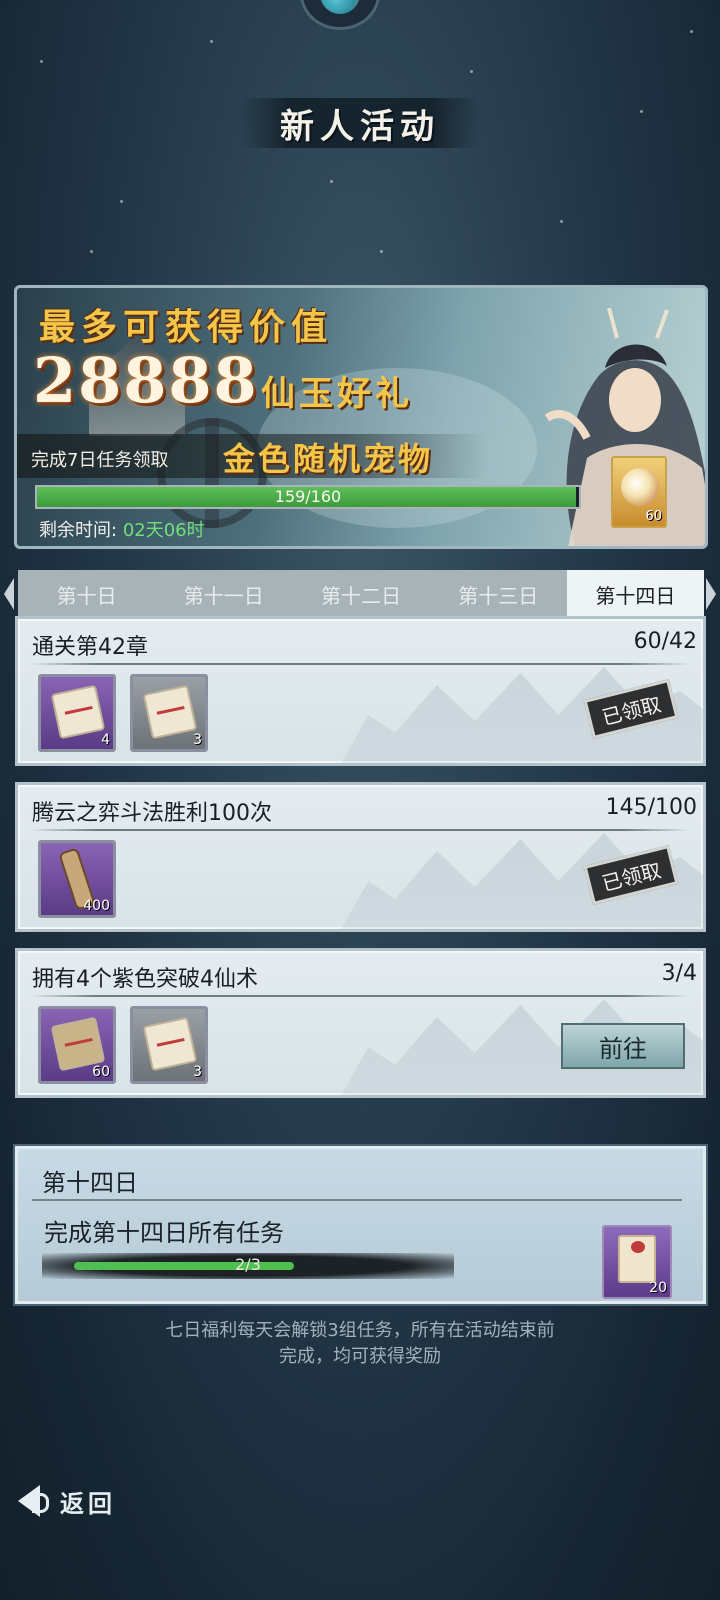 This screenshot has height=1600, width=720. I want to click on remaining-time-value: 02天06时, so click(163, 530).